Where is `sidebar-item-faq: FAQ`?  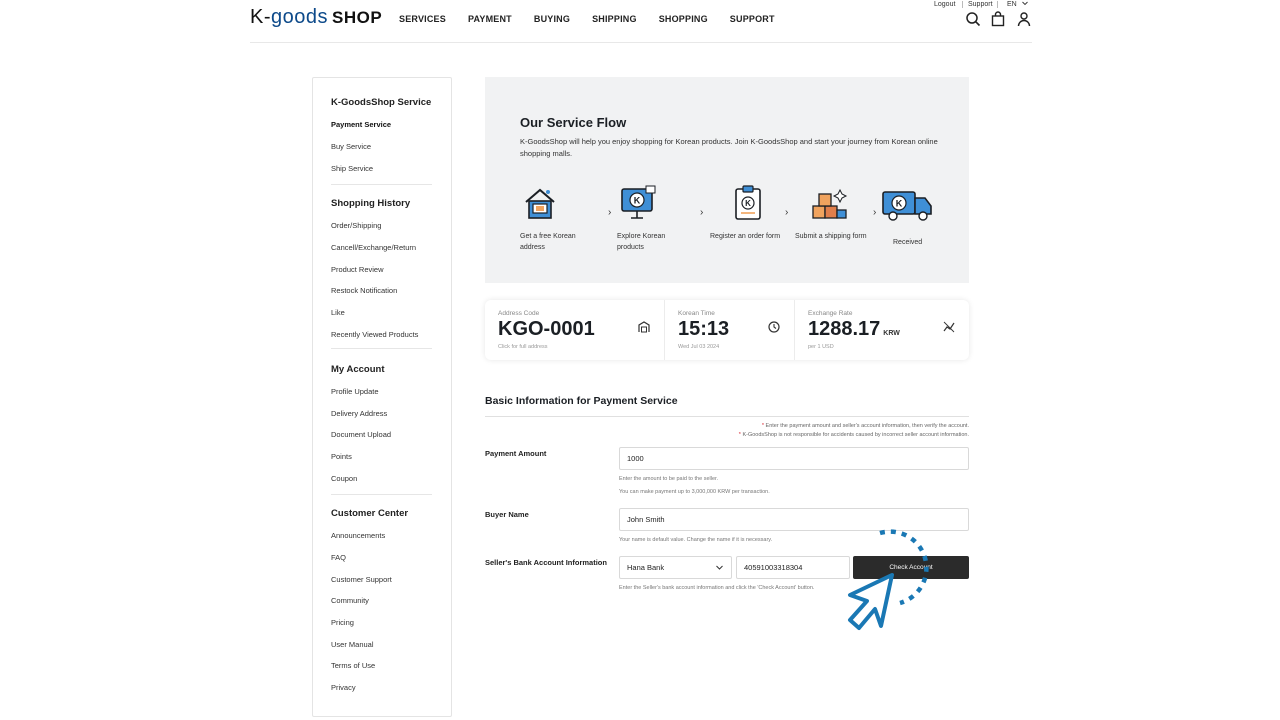 sidebar-item-faq: FAQ is located at coordinates (338, 557).